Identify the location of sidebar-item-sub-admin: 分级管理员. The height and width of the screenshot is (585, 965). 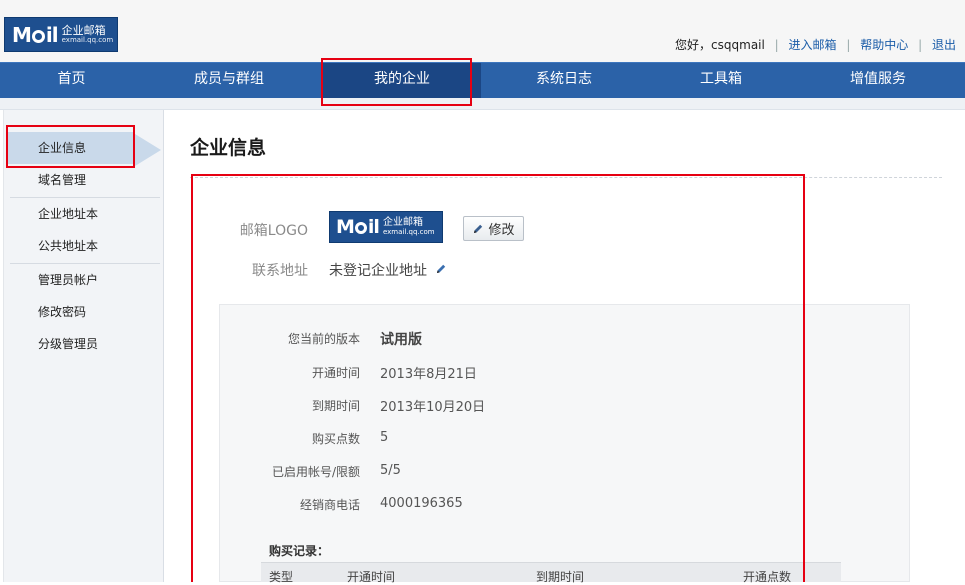
(84, 344).